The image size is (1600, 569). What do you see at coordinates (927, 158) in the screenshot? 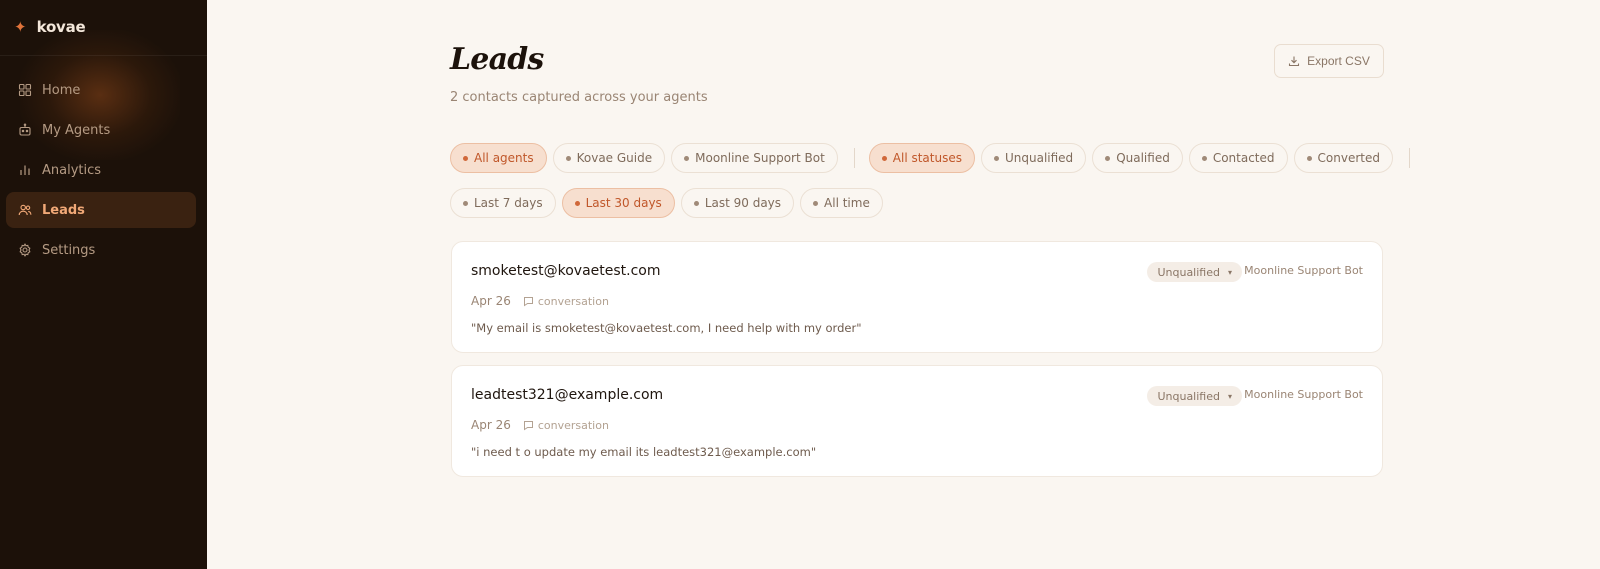
I see `chip-label: All statuses` at bounding box center [927, 158].